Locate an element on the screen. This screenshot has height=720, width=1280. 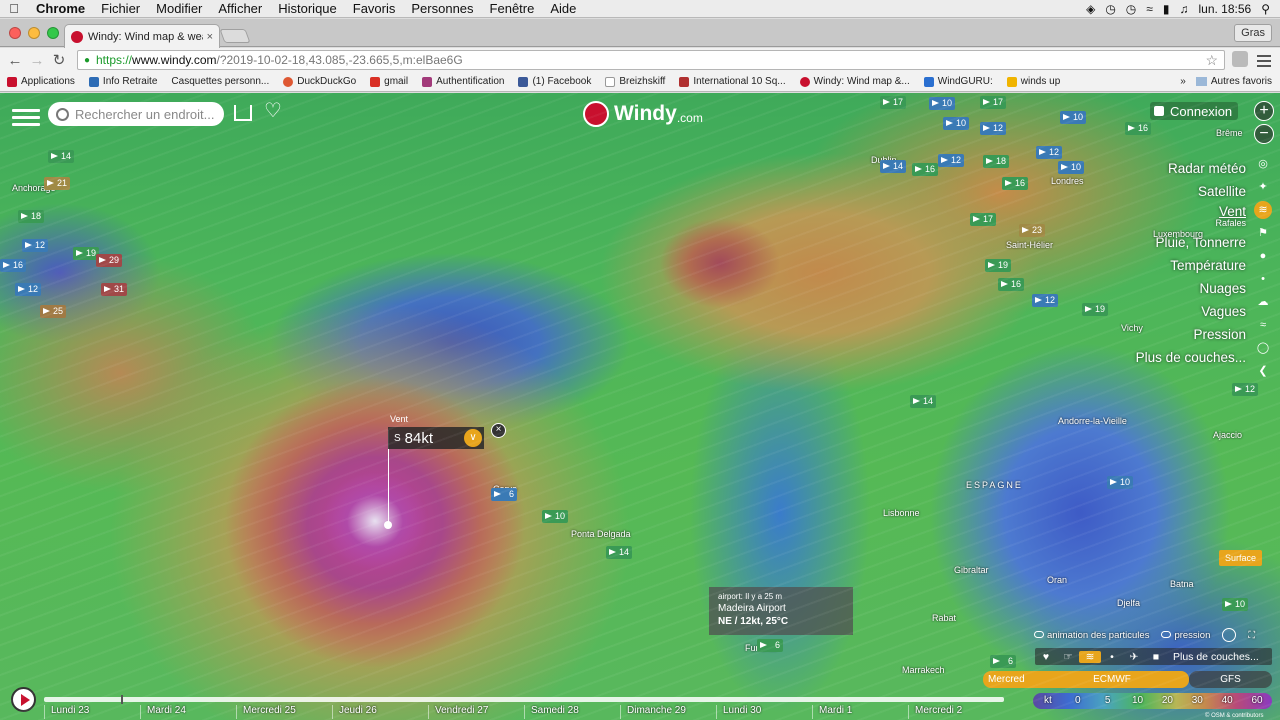
wind-picker: S 84kt ∨ is located at coordinates (436, 438).